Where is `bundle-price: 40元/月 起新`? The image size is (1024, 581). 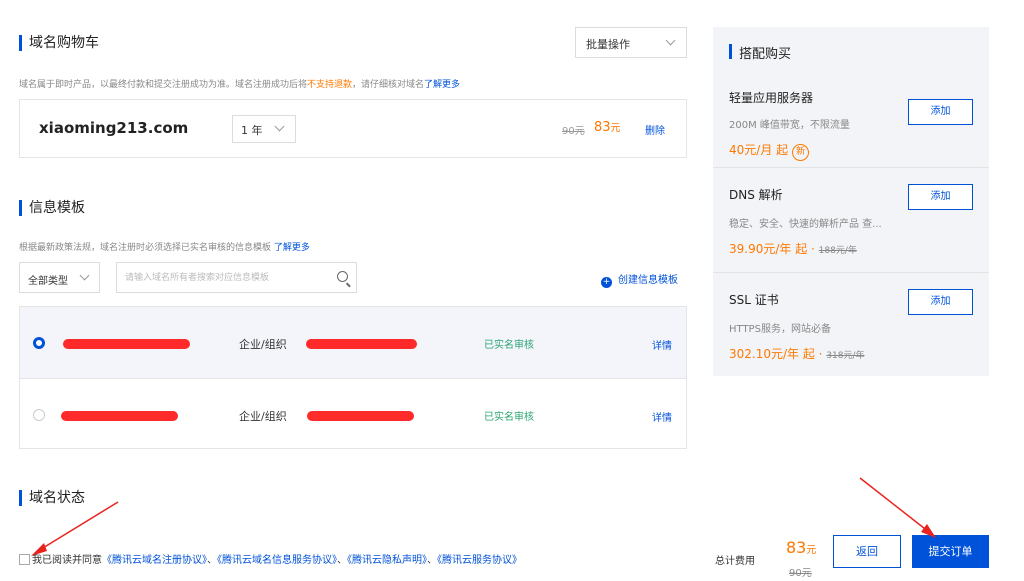 bundle-price: 40元/月 起新 is located at coordinates (769, 151).